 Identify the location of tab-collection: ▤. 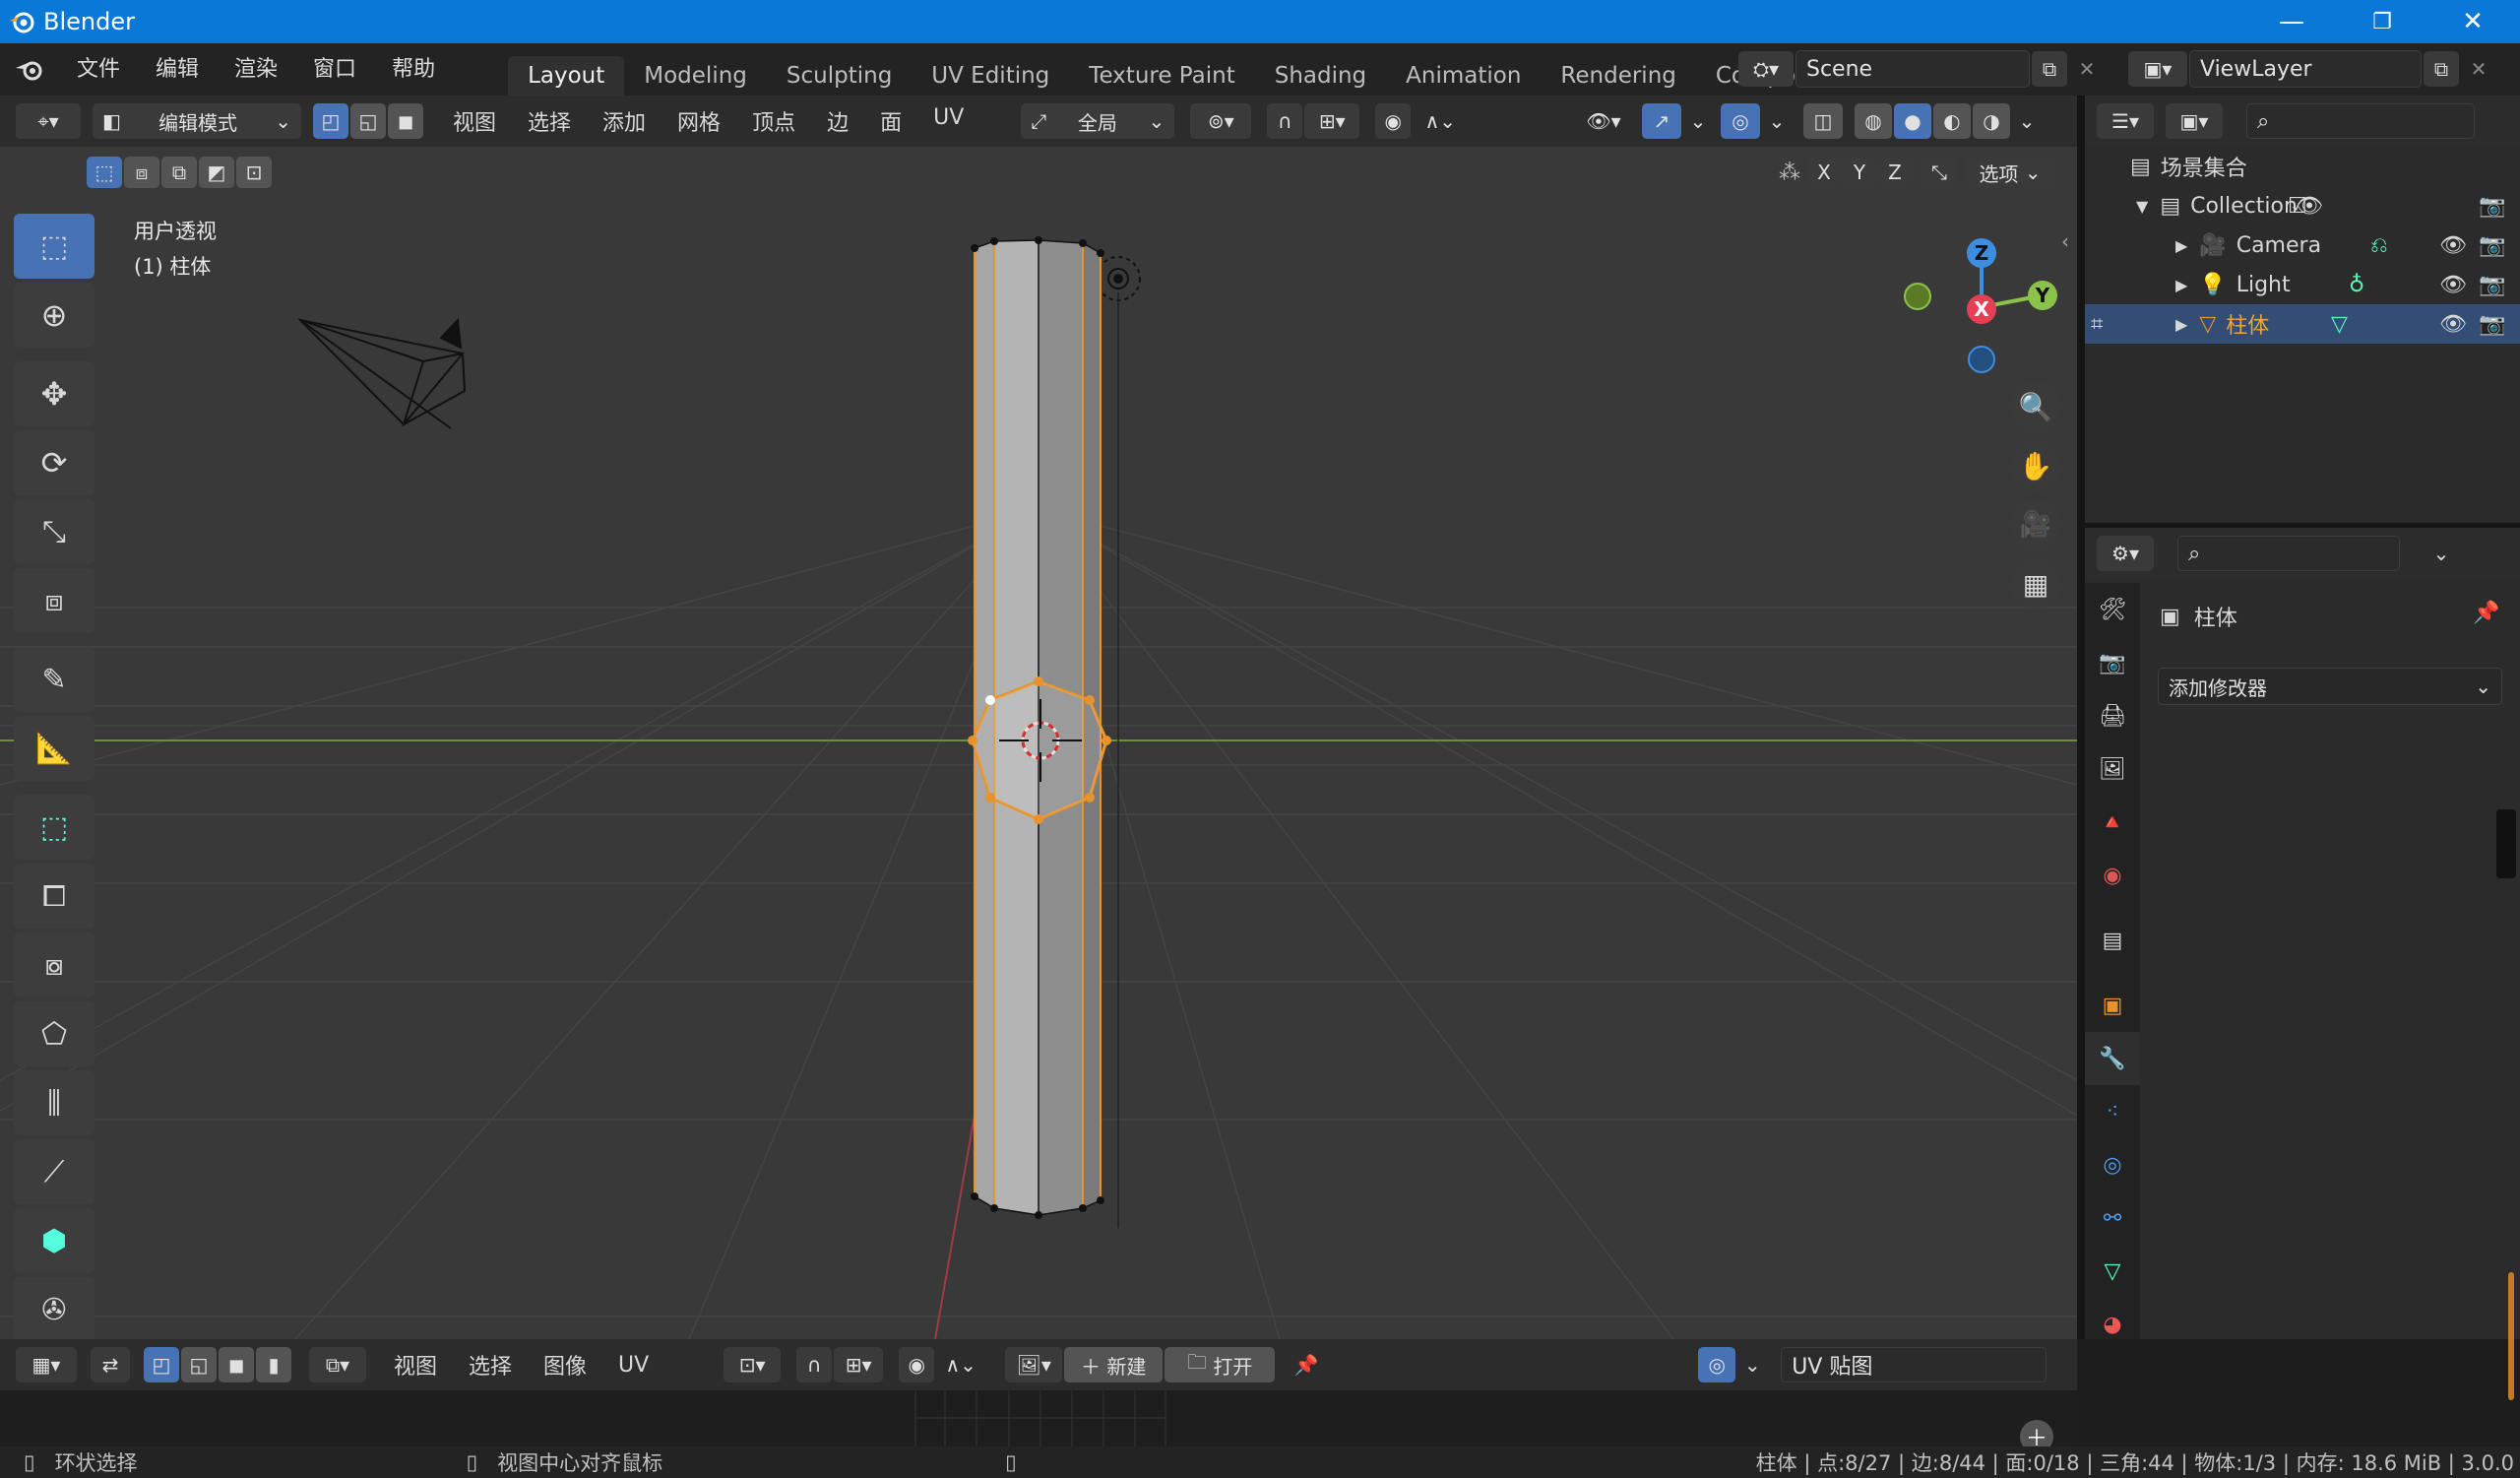
(2112, 940).